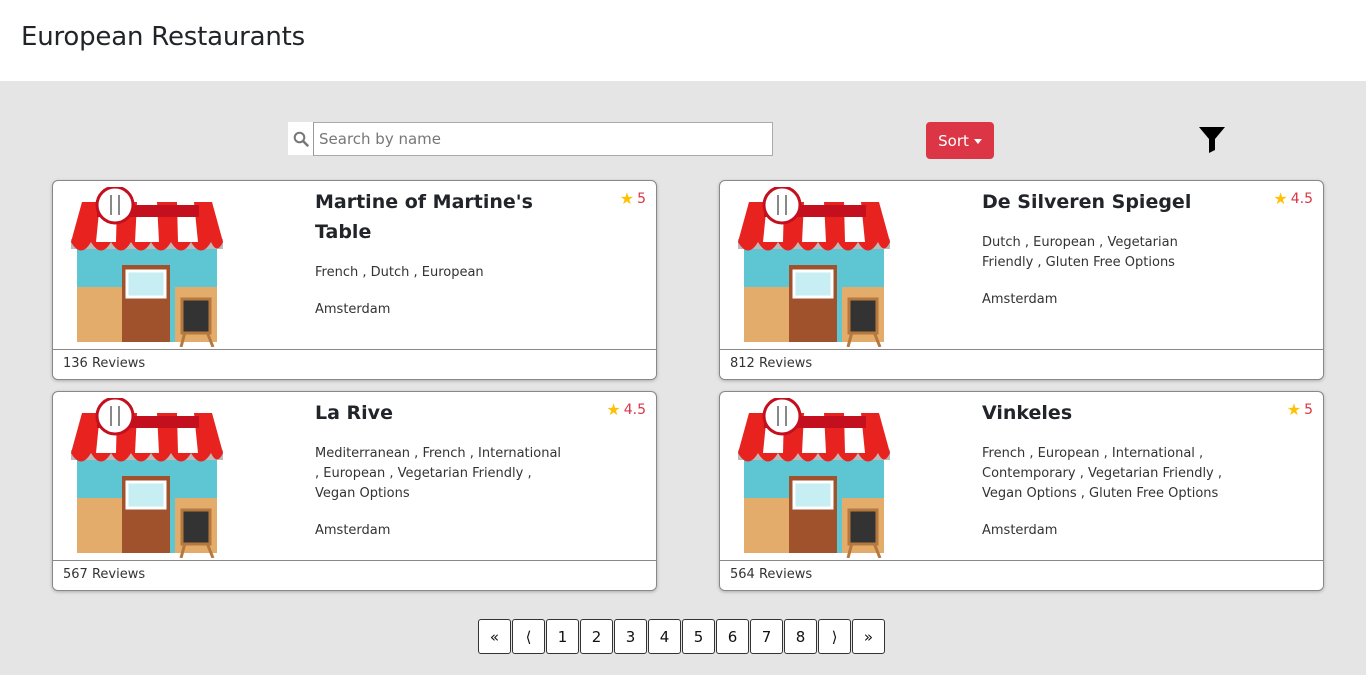  I want to click on search-bar, so click(530, 139).